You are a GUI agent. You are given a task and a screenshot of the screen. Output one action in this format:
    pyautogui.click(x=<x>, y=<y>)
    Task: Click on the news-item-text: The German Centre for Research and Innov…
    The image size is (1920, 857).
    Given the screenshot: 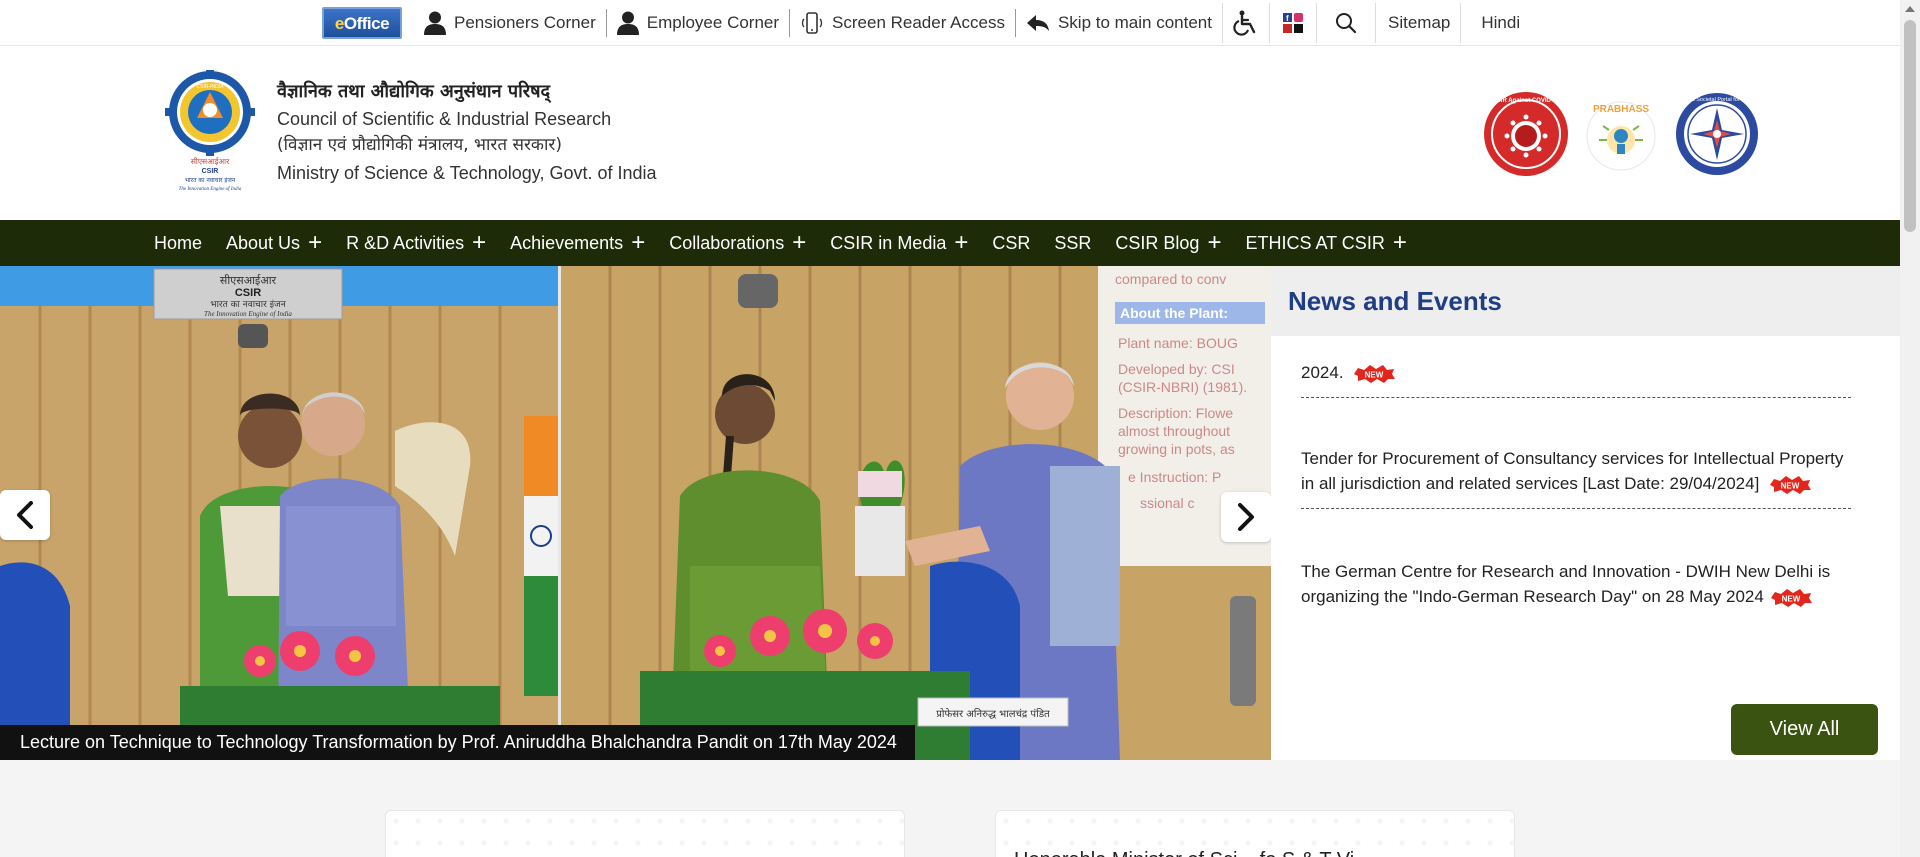 What is the action you would take?
    pyautogui.click(x=1566, y=584)
    